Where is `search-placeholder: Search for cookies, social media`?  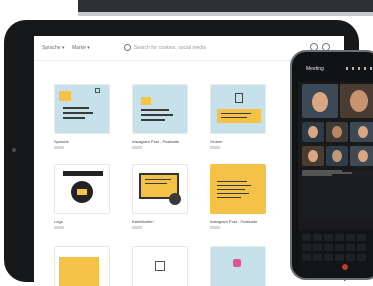 search-placeholder: Search for cookies, social media is located at coordinates (170, 48).